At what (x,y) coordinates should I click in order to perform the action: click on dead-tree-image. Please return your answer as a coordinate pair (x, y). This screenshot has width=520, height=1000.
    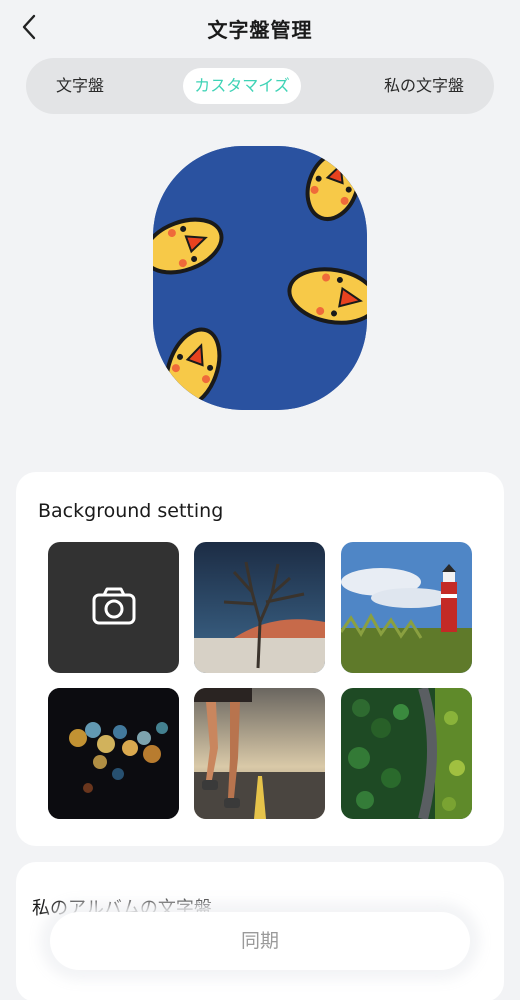
    Looking at the image, I should click on (259, 607).